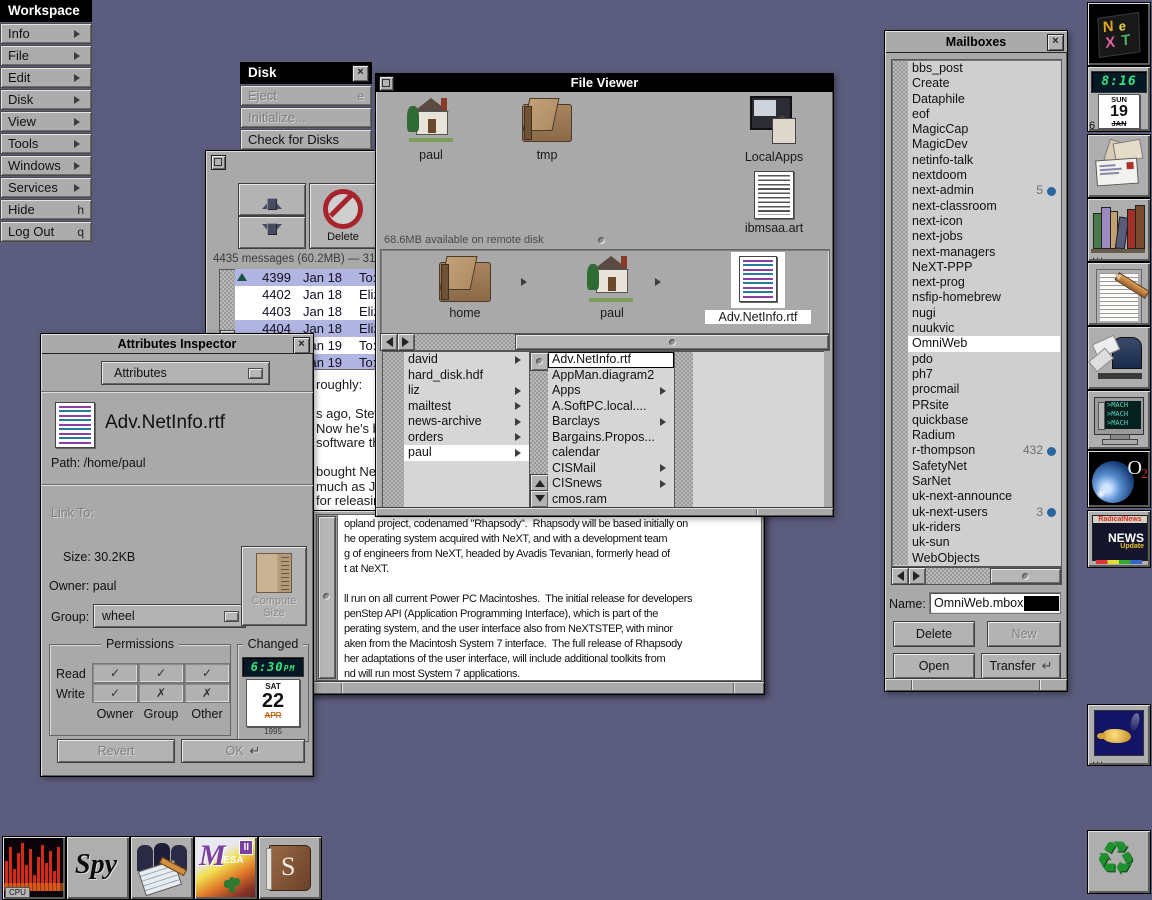 This screenshot has width=1152, height=900. Describe the element at coordinates (1119, 358) in the screenshot. I see `dock-tile-post` at that location.